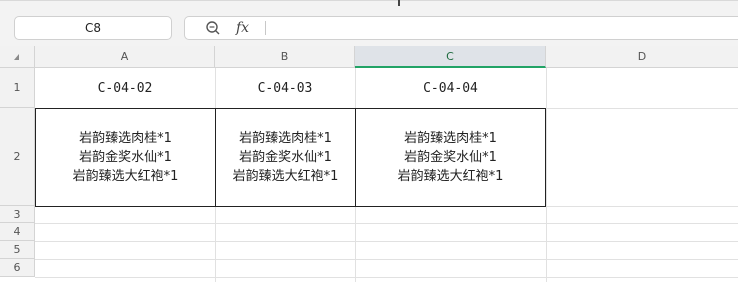 The width and height of the screenshot is (738, 282). Describe the element at coordinates (17, 214) in the screenshot. I see `row-header-3: 3` at that location.